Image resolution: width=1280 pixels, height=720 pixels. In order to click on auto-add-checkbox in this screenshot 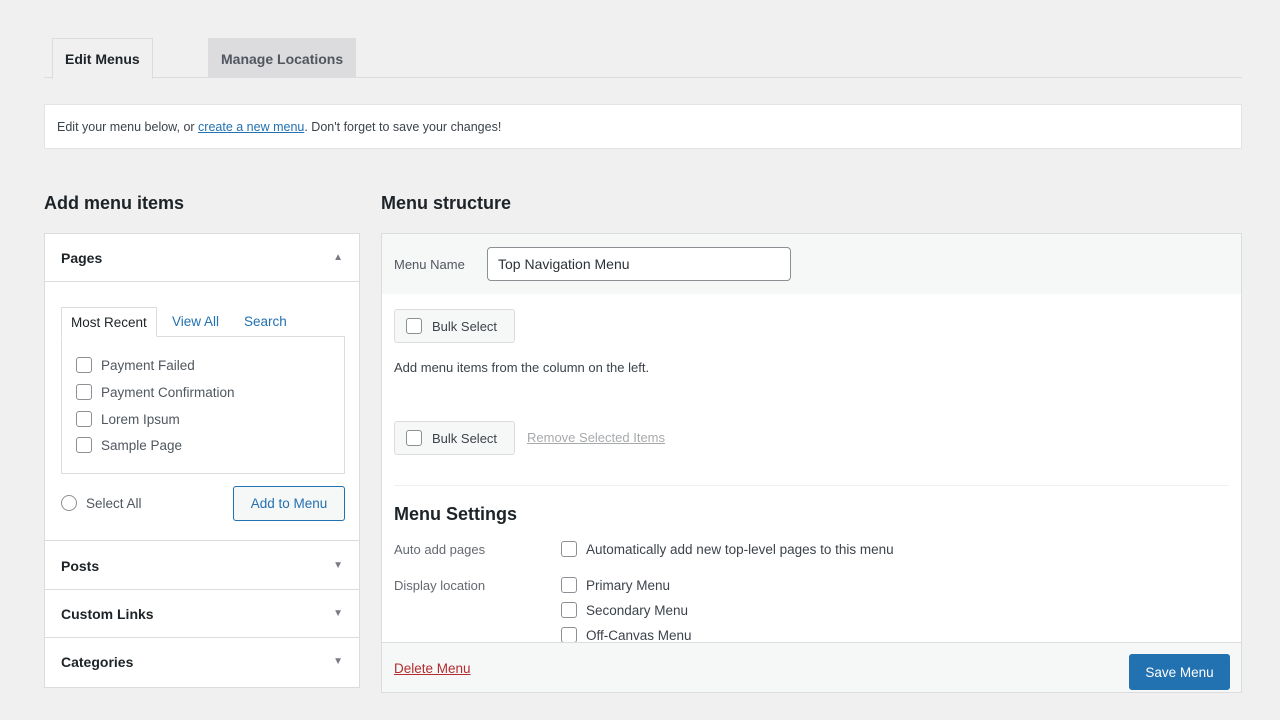, I will do `click(569, 549)`.